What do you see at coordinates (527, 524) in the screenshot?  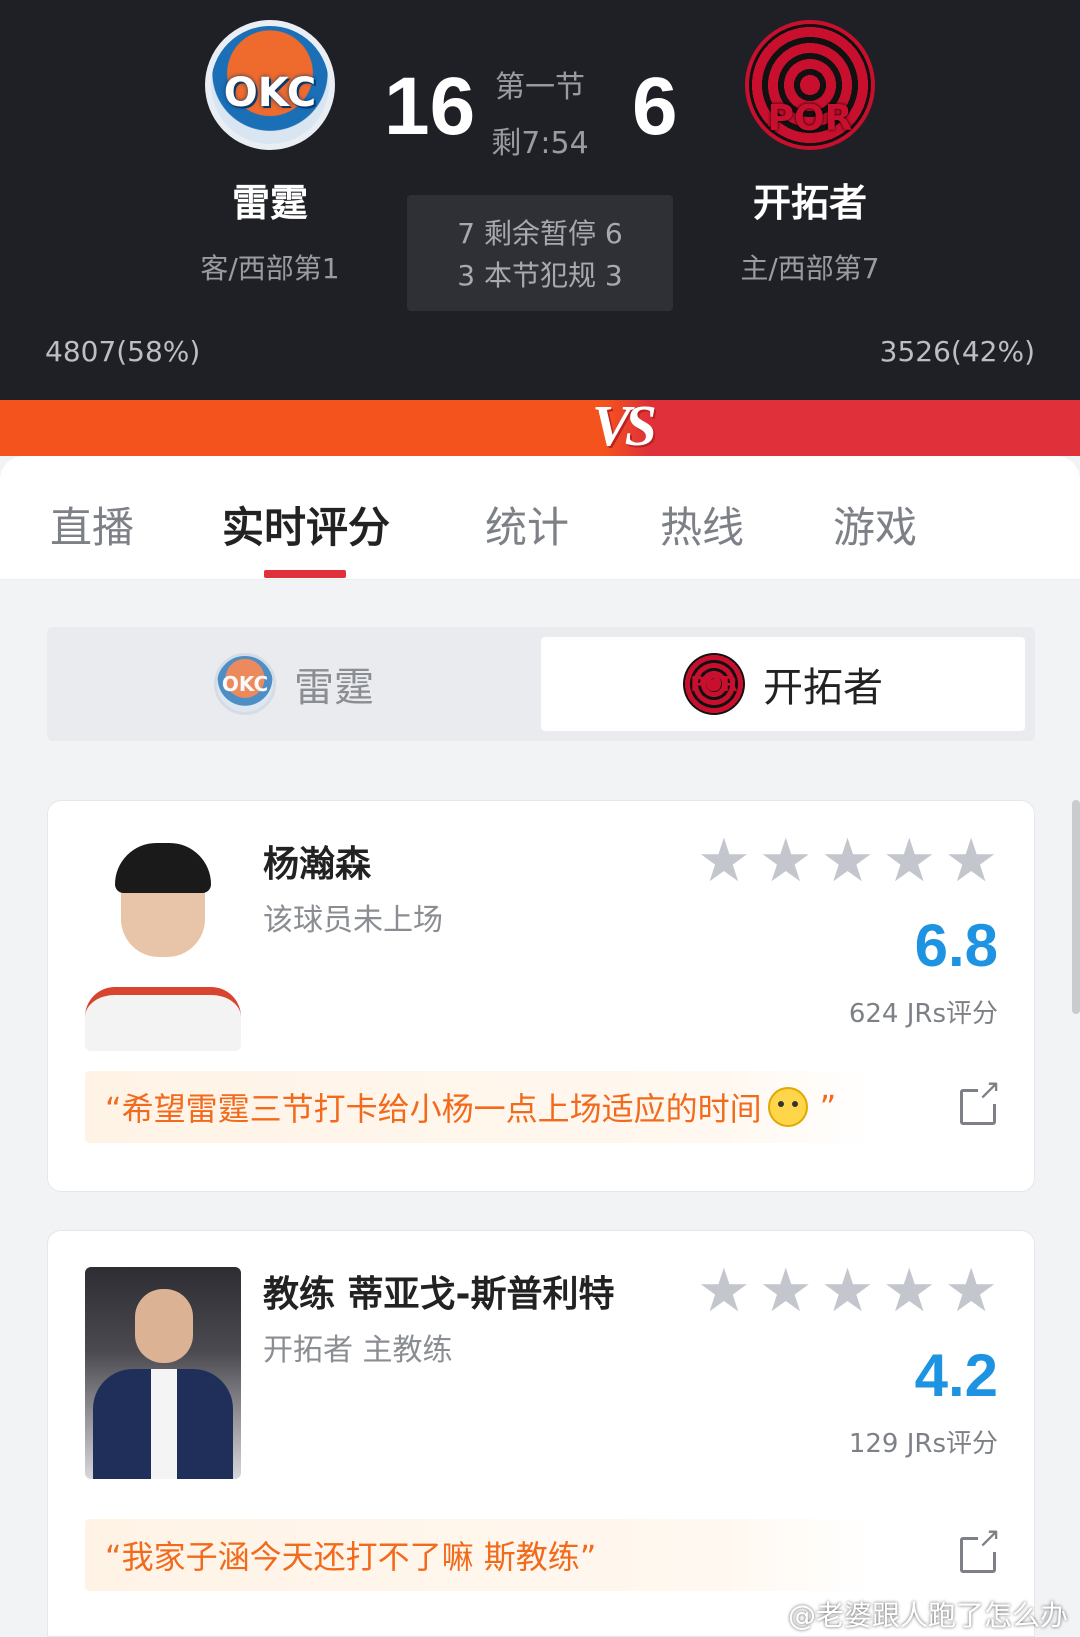 I see `tab-stats: 统计` at bounding box center [527, 524].